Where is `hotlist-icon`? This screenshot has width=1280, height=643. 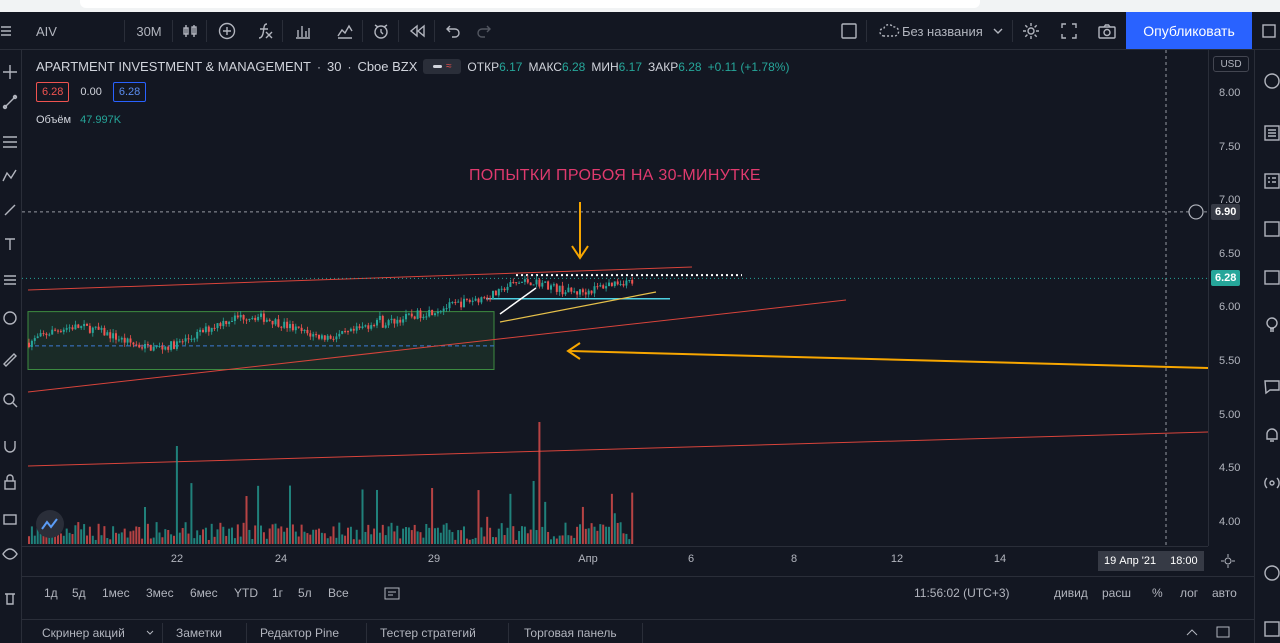
hotlist-icon is located at coordinates (1271, 229).